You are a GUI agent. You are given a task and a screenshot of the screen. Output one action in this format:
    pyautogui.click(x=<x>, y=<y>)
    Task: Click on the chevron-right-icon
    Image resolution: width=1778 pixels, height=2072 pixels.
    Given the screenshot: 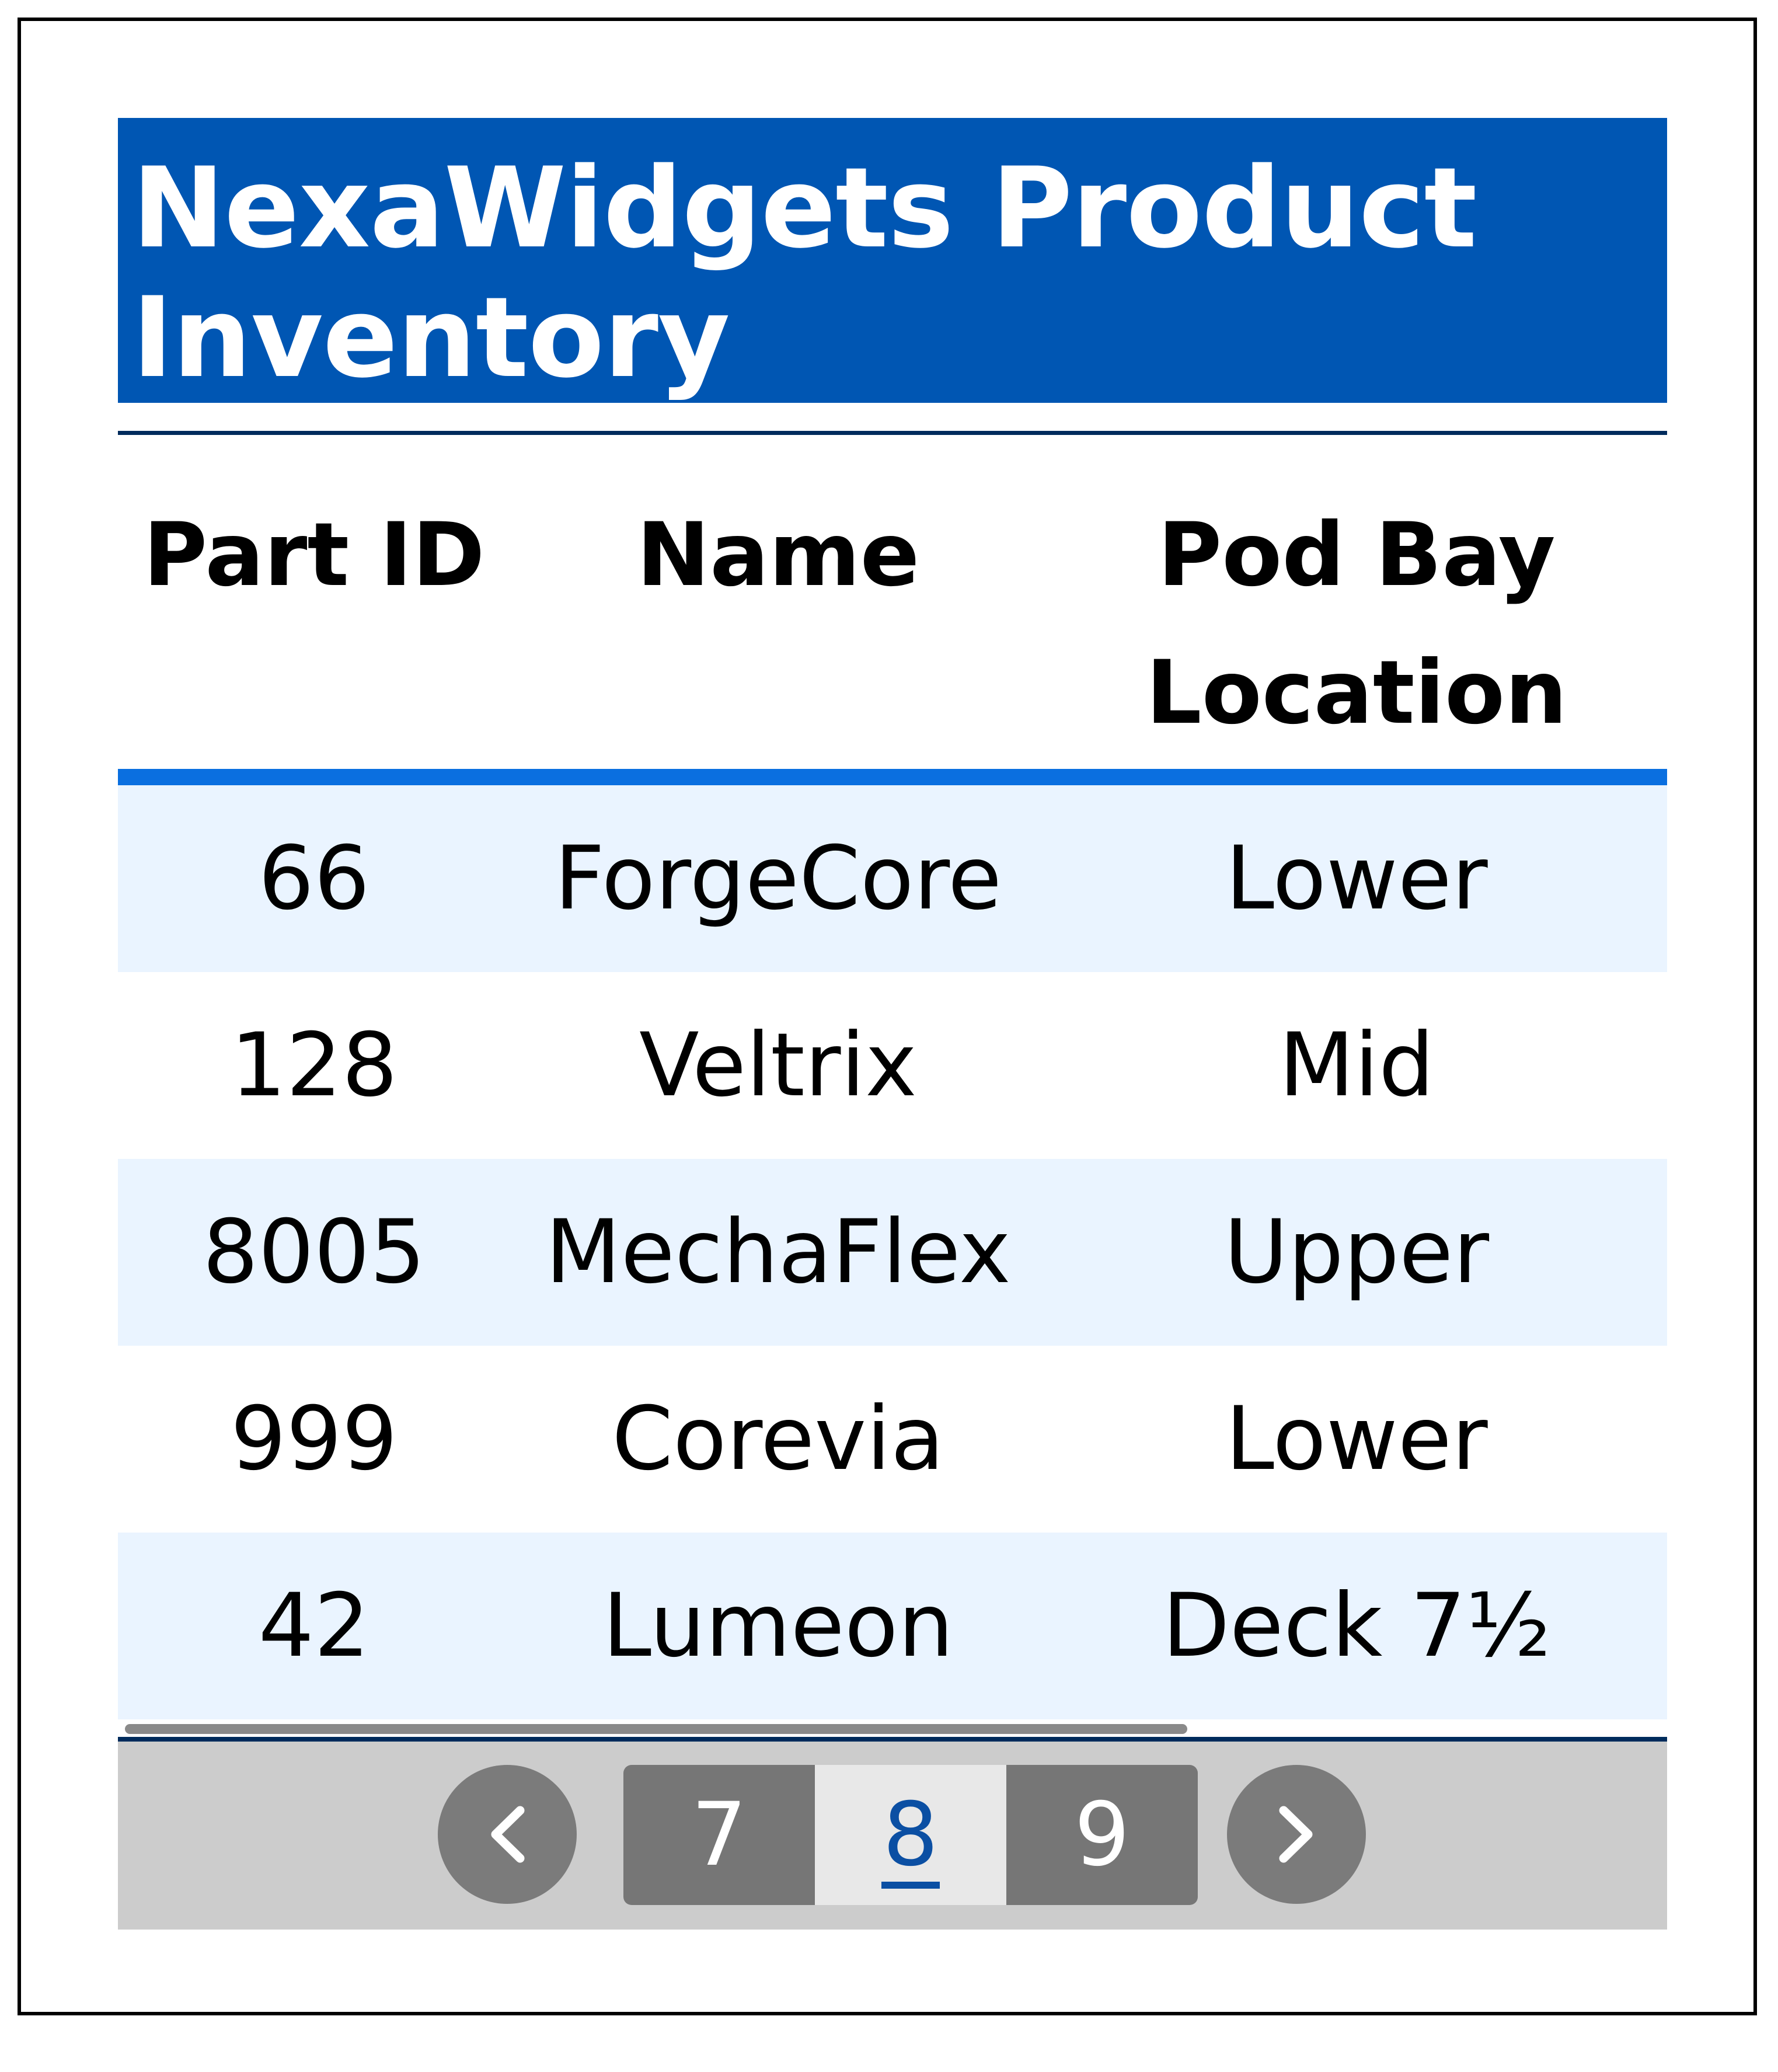 What is the action you would take?
    pyautogui.click(x=1296, y=1834)
    